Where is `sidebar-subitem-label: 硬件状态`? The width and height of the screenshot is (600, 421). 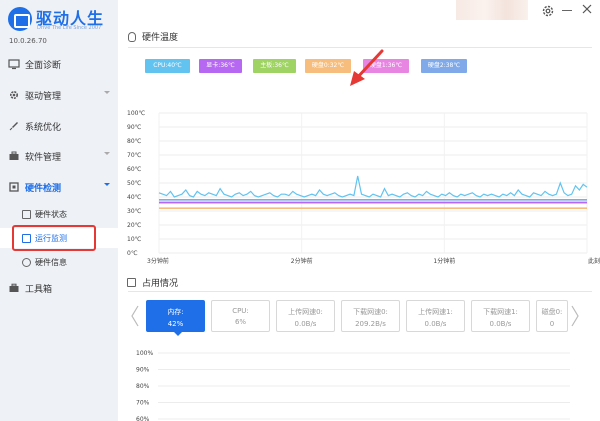
sidebar-subitem-label: 硬件状态 is located at coordinates (51, 214).